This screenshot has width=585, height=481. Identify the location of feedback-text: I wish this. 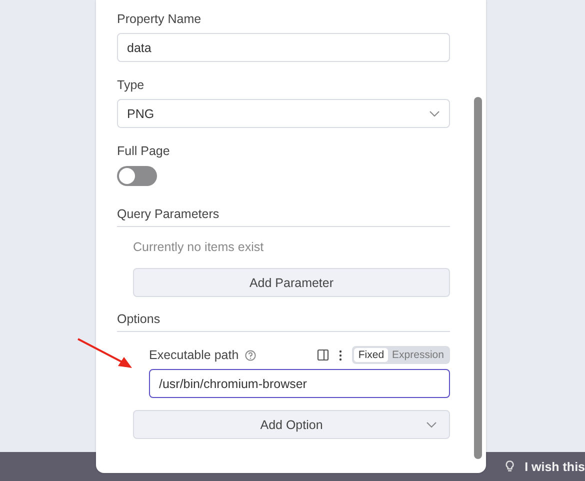
(554, 467).